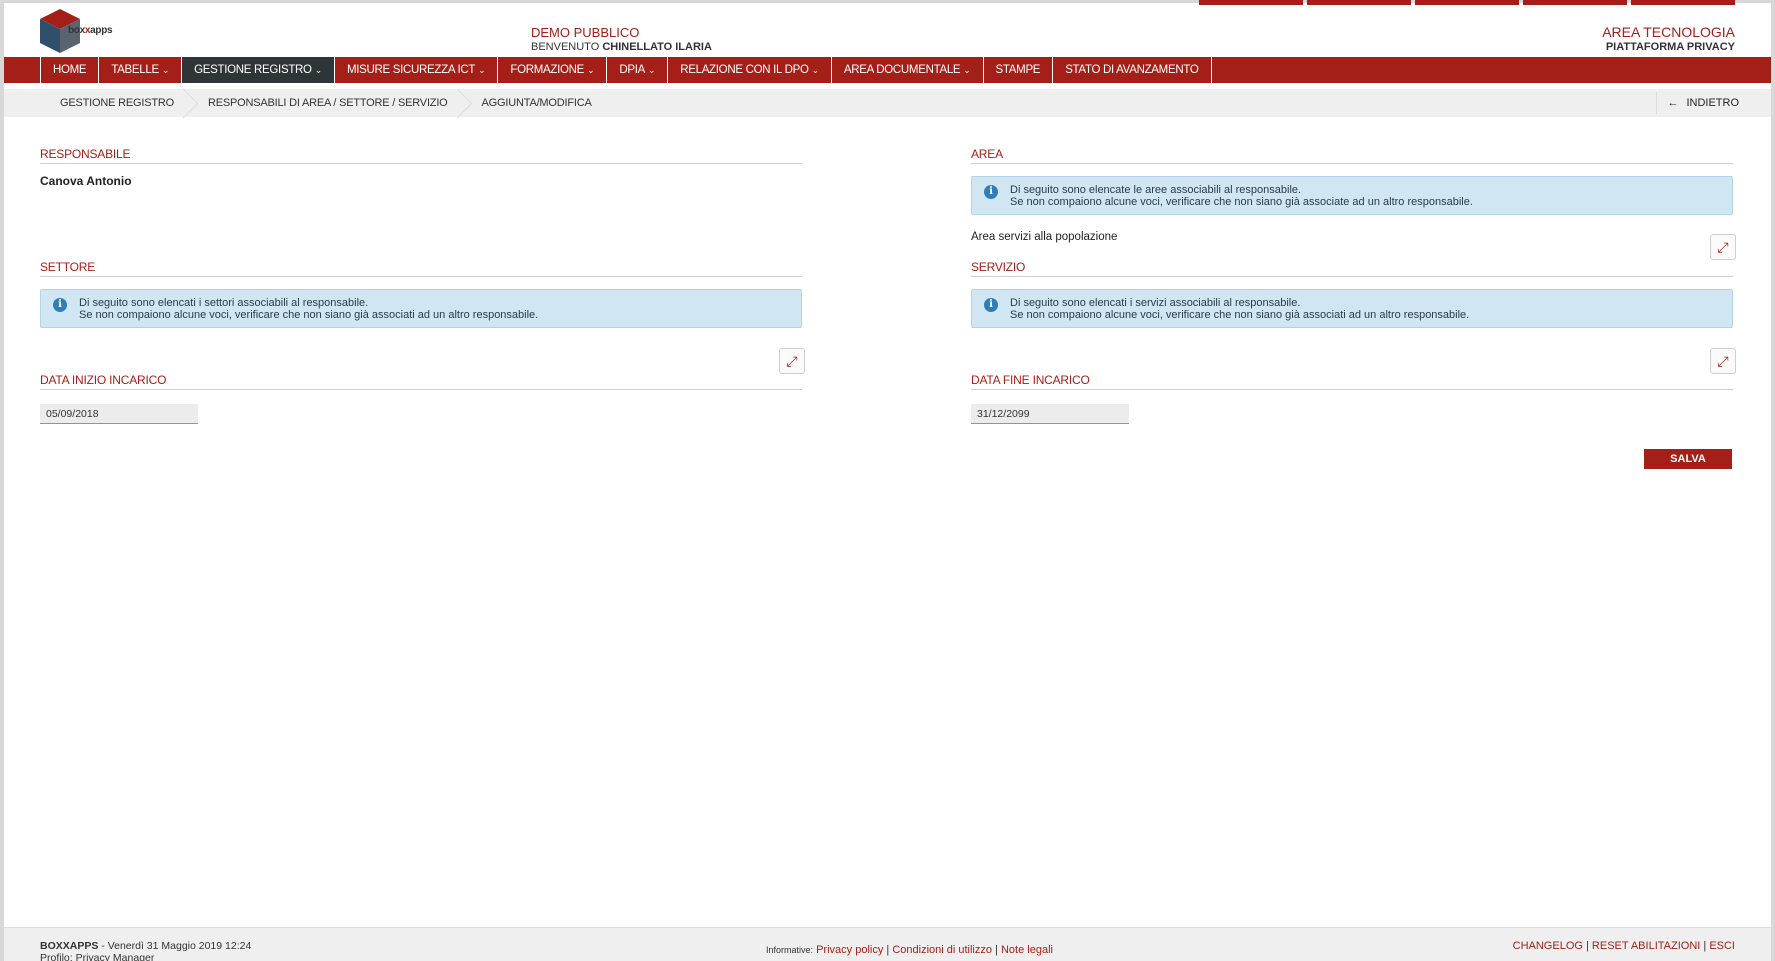 The height and width of the screenshot is (961, 1775). I want to click on arrow-left-icon: ←, so click(1673, 103).